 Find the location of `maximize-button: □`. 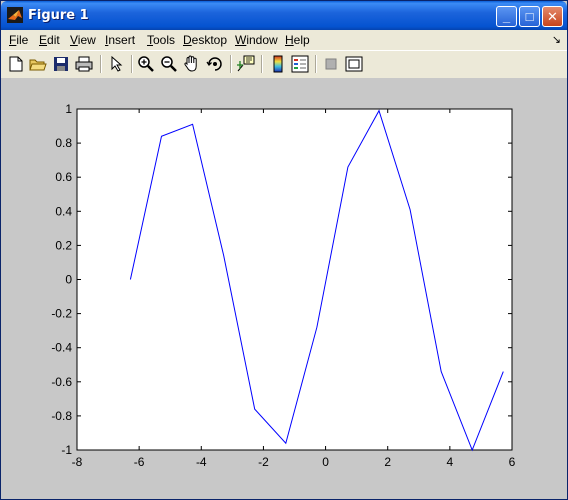

maximize-button: □ is located at coordinates (529, 16).